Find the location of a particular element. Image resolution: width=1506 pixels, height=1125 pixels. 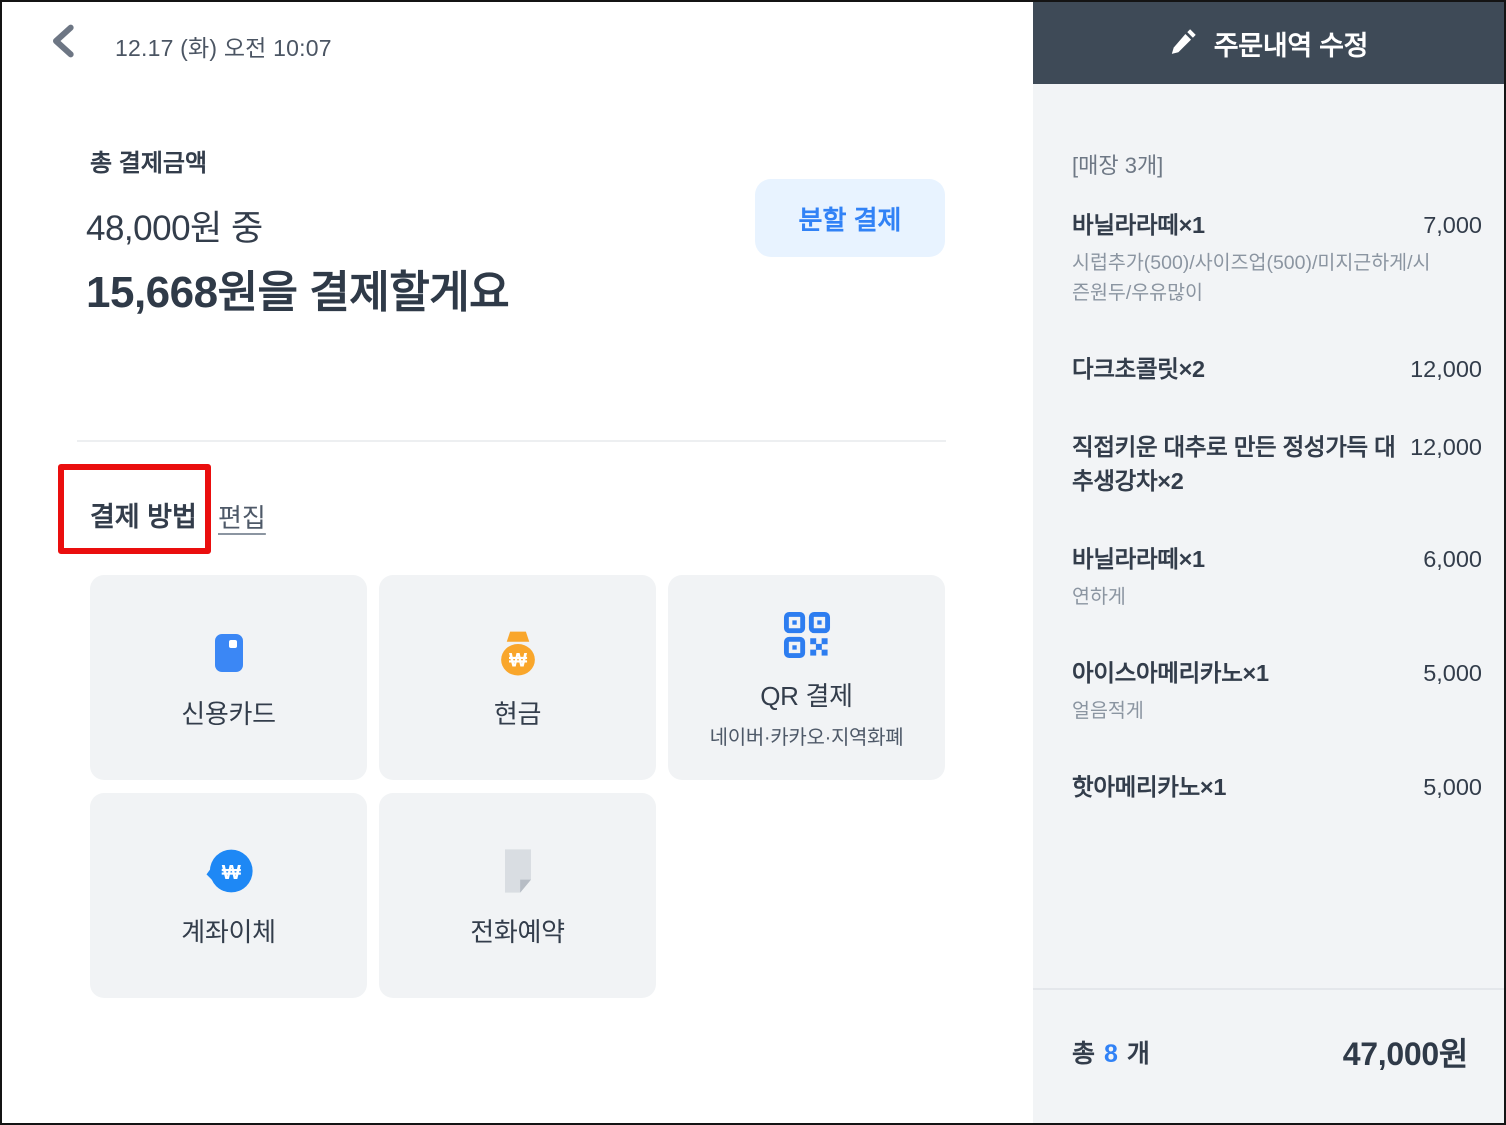

money-bag-icon: ₩ is located at coordinates (518, 653).